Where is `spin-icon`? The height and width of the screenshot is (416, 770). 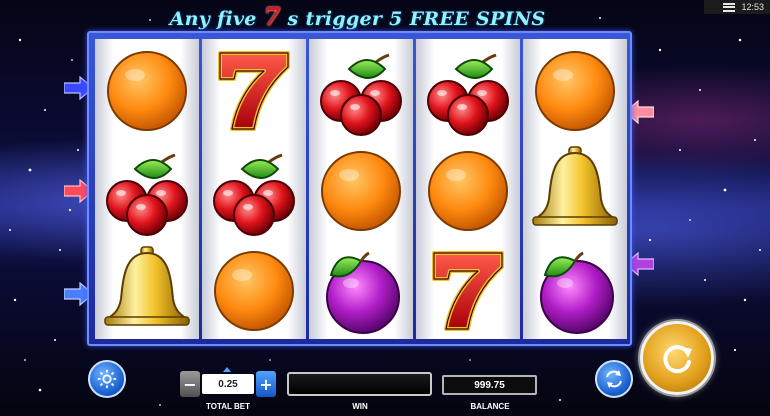
spin-icon is located at coordinates (677, 359).